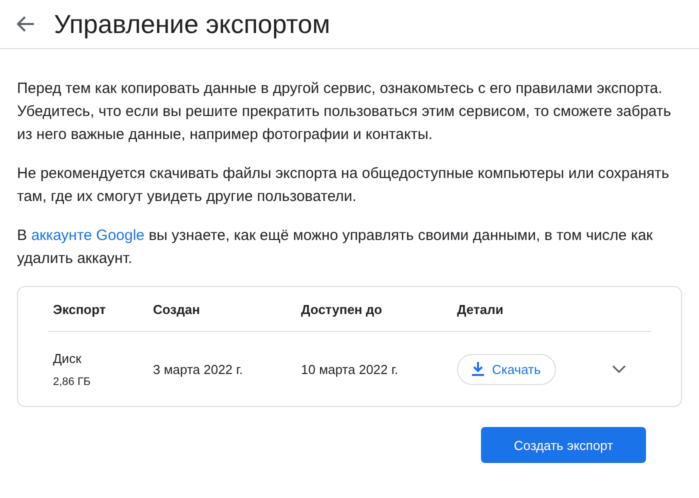  I want to click on page-title: Управление экспортом, so click(192, 24).